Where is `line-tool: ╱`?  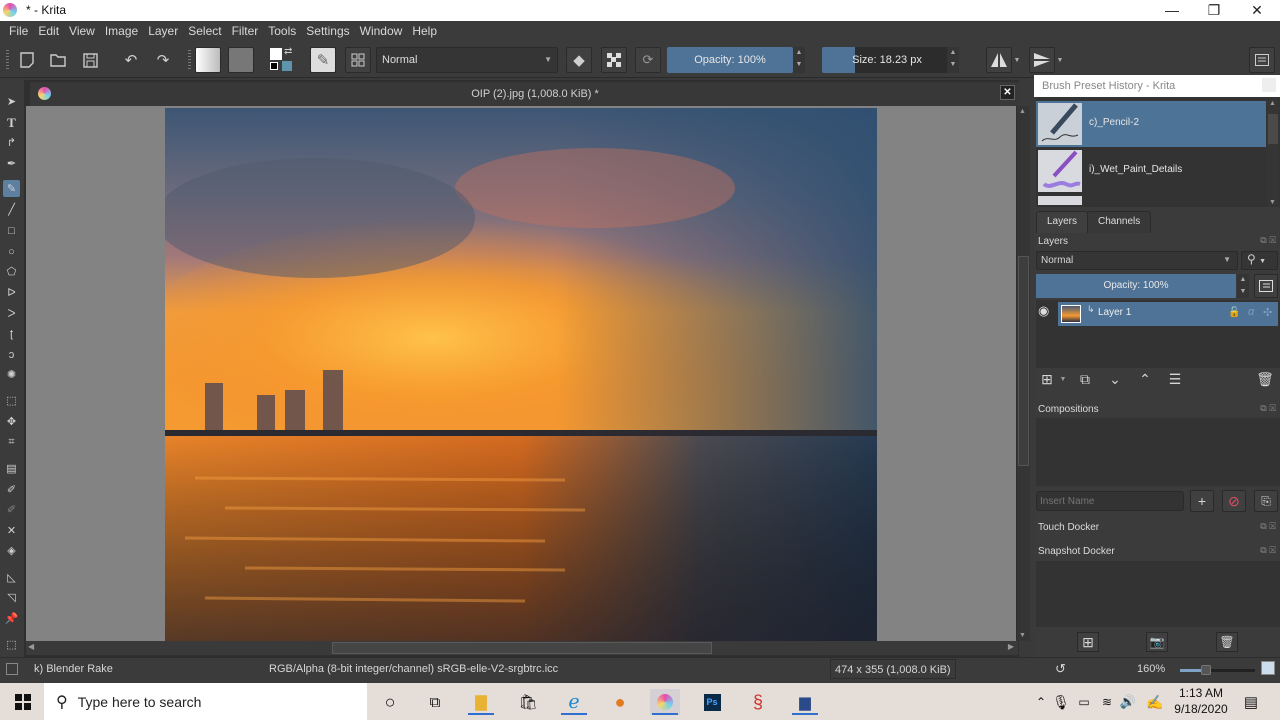 line-tool: ╱ is located at coordinates (11, 209).